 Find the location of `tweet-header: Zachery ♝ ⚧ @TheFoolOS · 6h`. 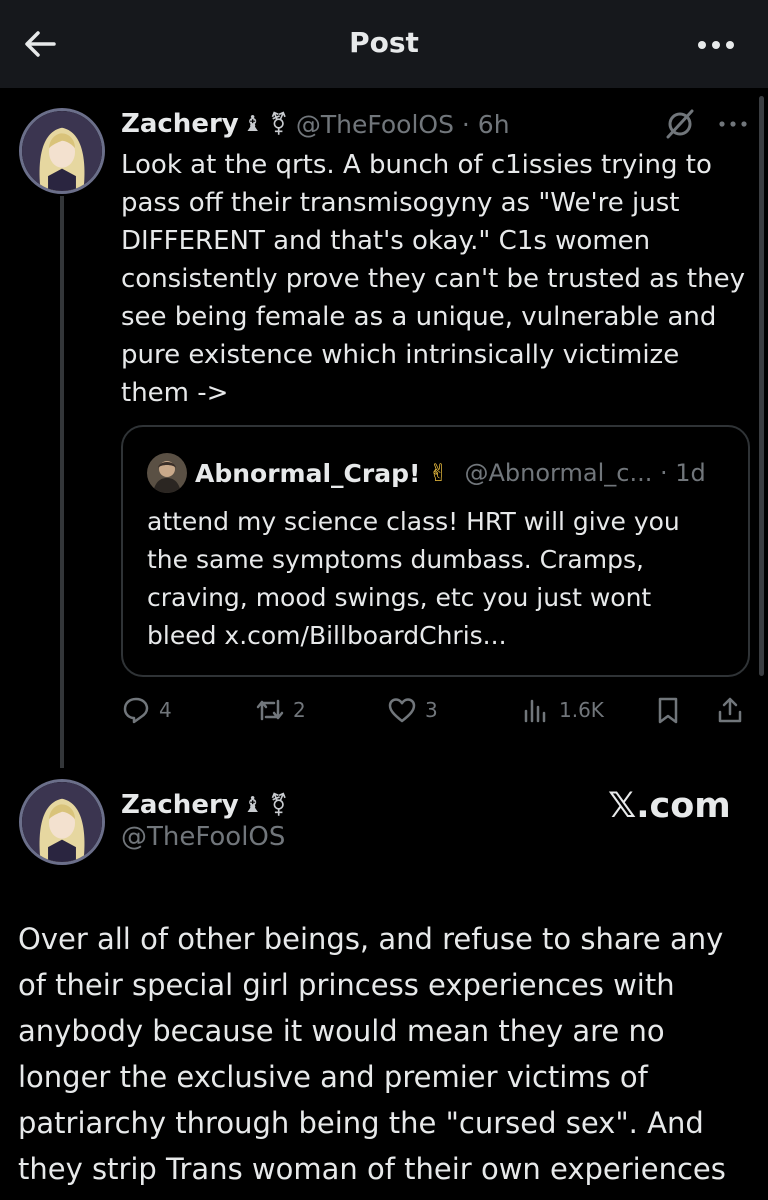

tweet-header: Zachery ♝ ⚧ @TheFoolOS · 6h is located at coordinates (315, 124).